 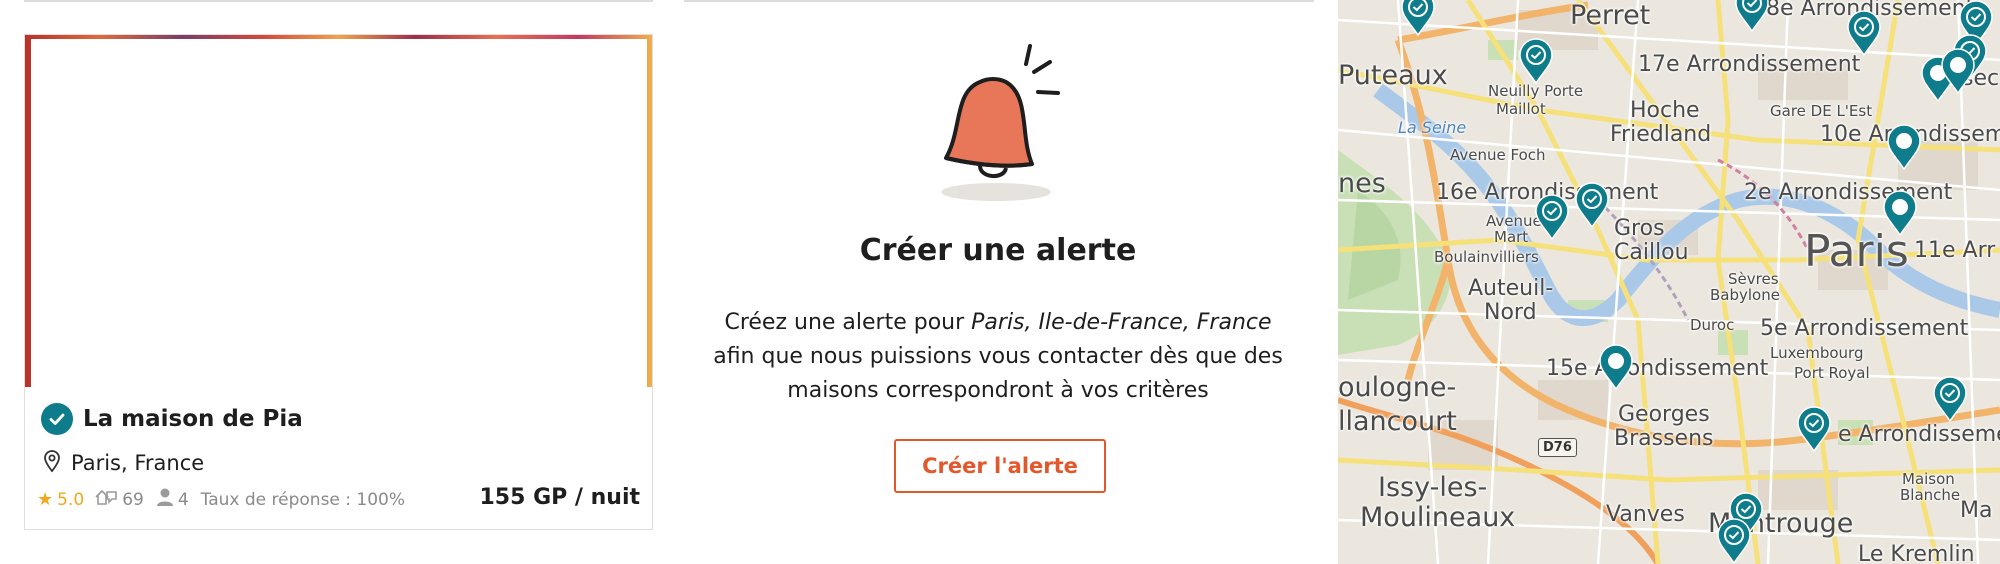 I want to click on map-label: Maillot, so click(x=1521, y=109).